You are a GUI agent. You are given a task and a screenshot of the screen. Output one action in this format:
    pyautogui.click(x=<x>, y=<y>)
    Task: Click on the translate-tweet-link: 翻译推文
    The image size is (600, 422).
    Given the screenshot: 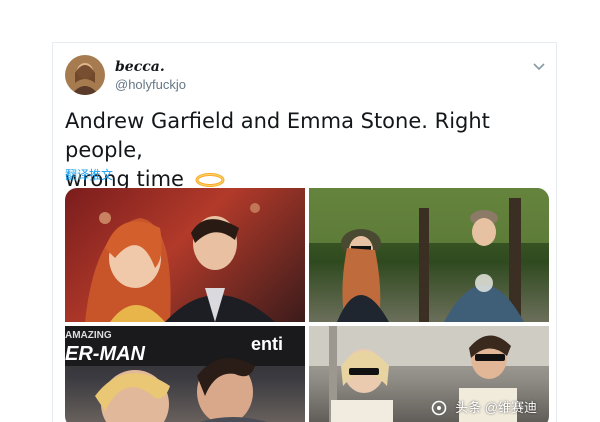 What is the action you would take?
    pyautogui.click(x=89, y=174)
    